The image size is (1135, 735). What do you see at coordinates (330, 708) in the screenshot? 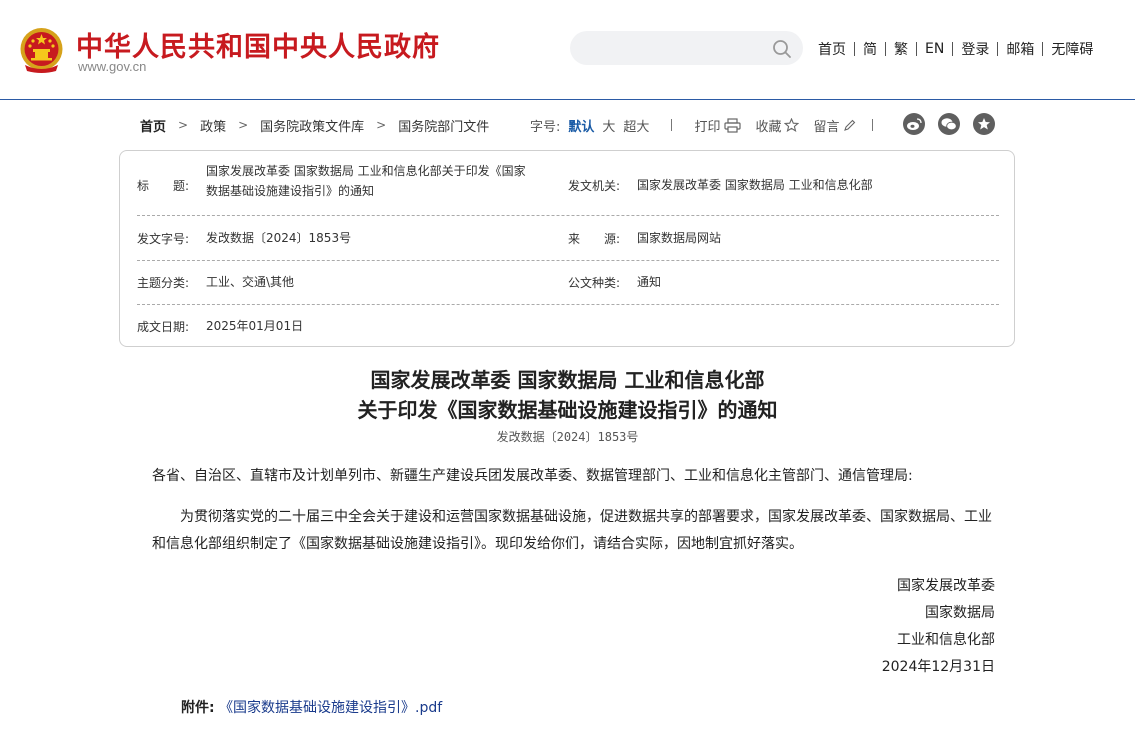
I see `attachment-link: 《国家数据基础设施建设指引》.pdf` at bounding box center [330, 708].